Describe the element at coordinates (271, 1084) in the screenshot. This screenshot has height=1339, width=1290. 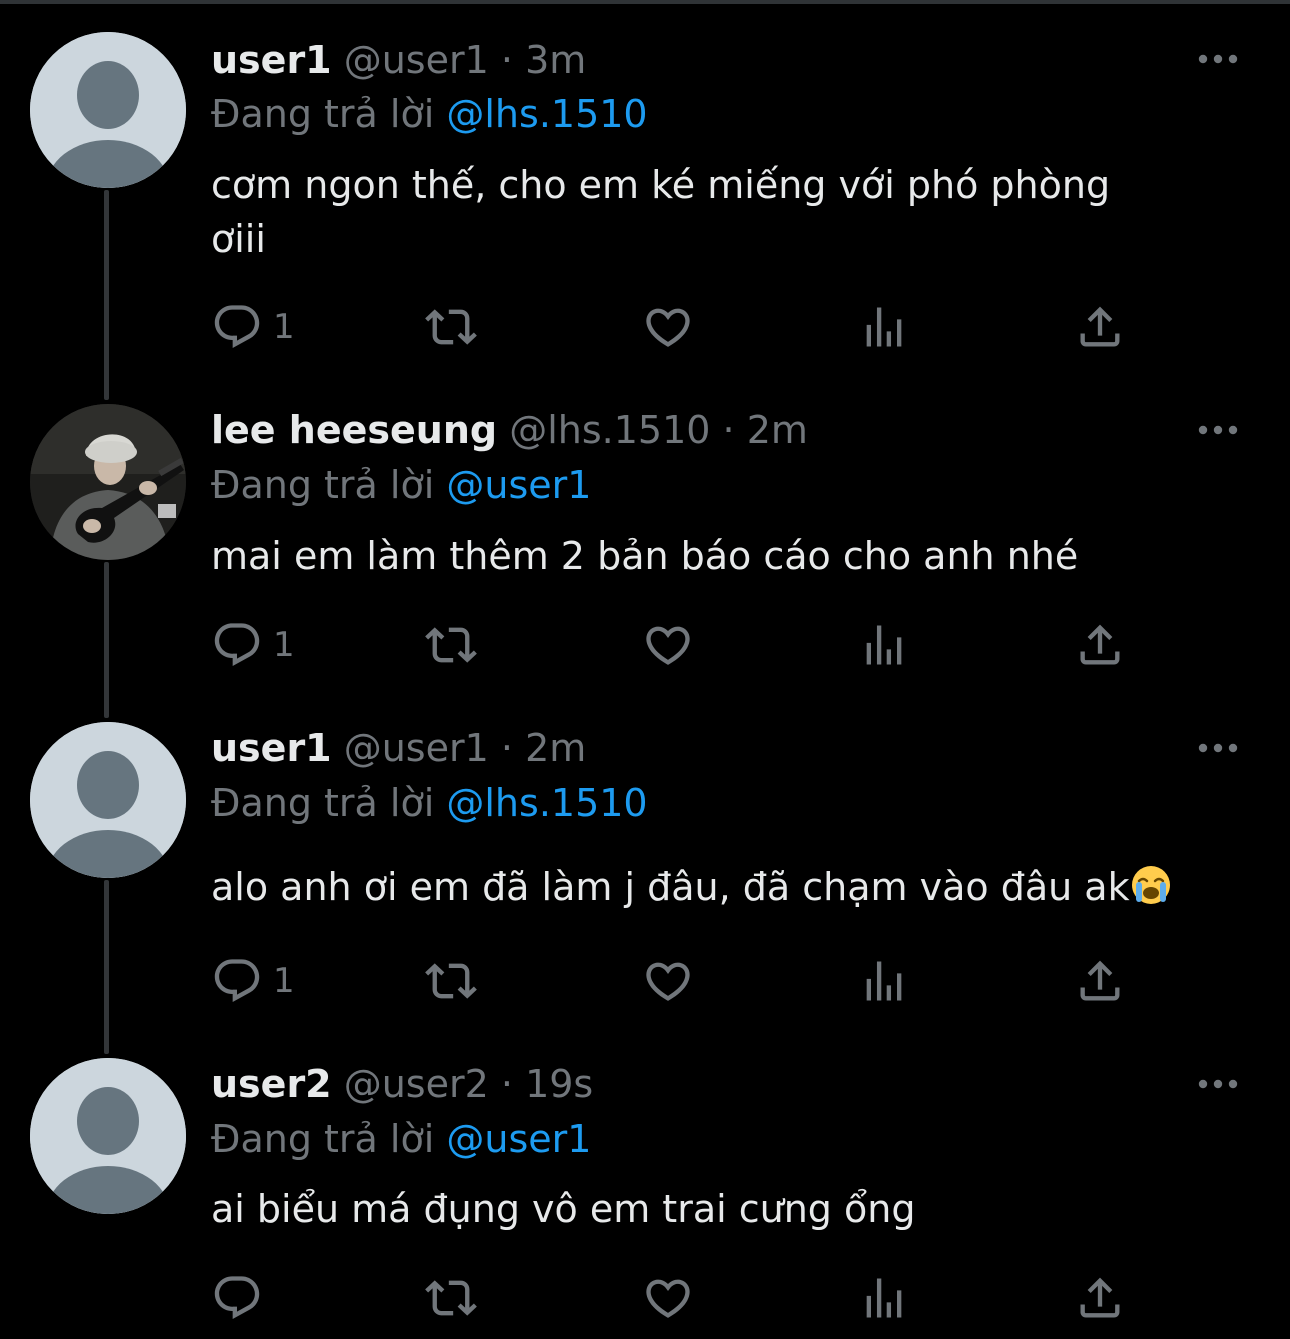
I see `display-name: user2` at that location.